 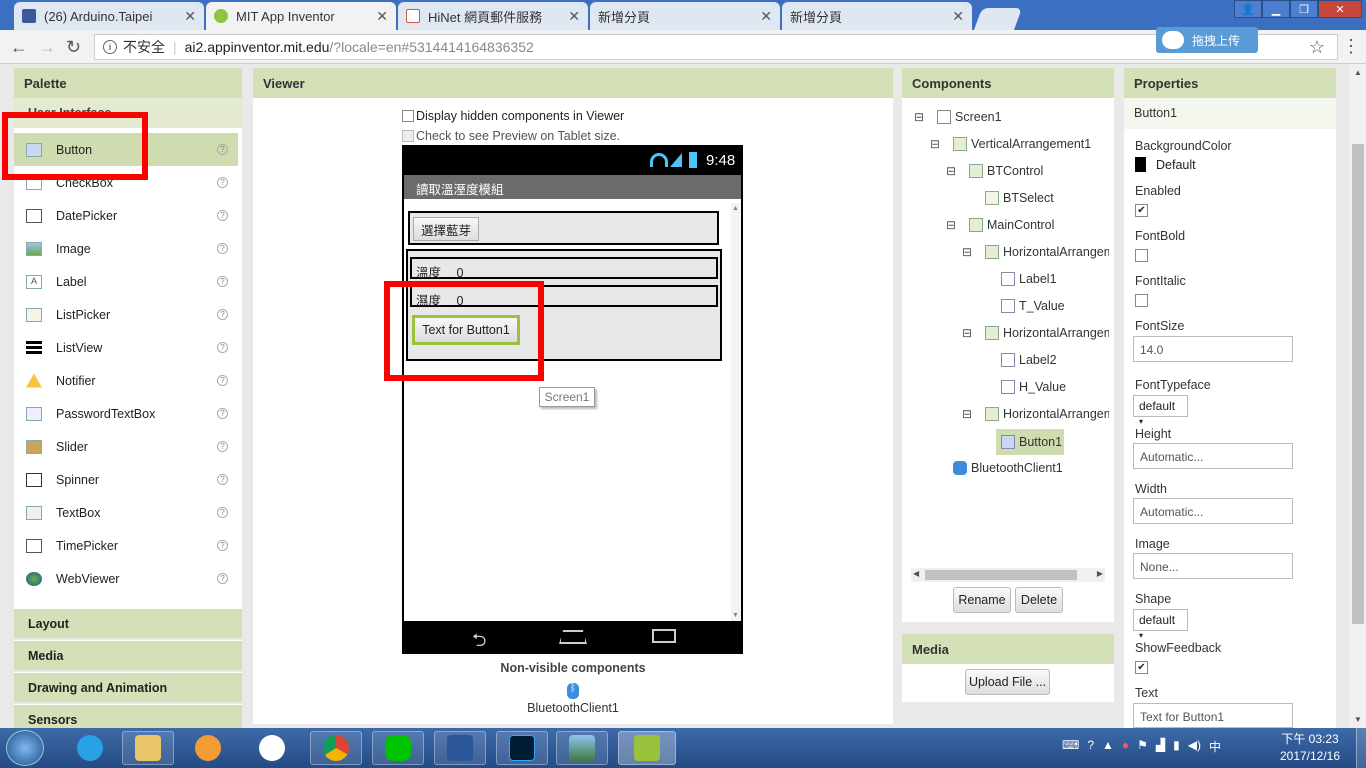 I want to click on show-desktop-button, so click(x=1361, y=748).